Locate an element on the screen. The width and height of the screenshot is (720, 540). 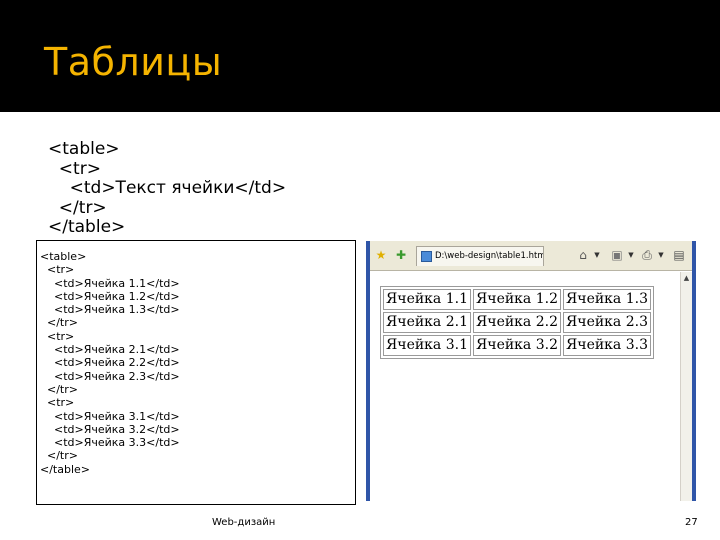
table-cell: Ячейка 3.3 is located at coordinates (607, 345).